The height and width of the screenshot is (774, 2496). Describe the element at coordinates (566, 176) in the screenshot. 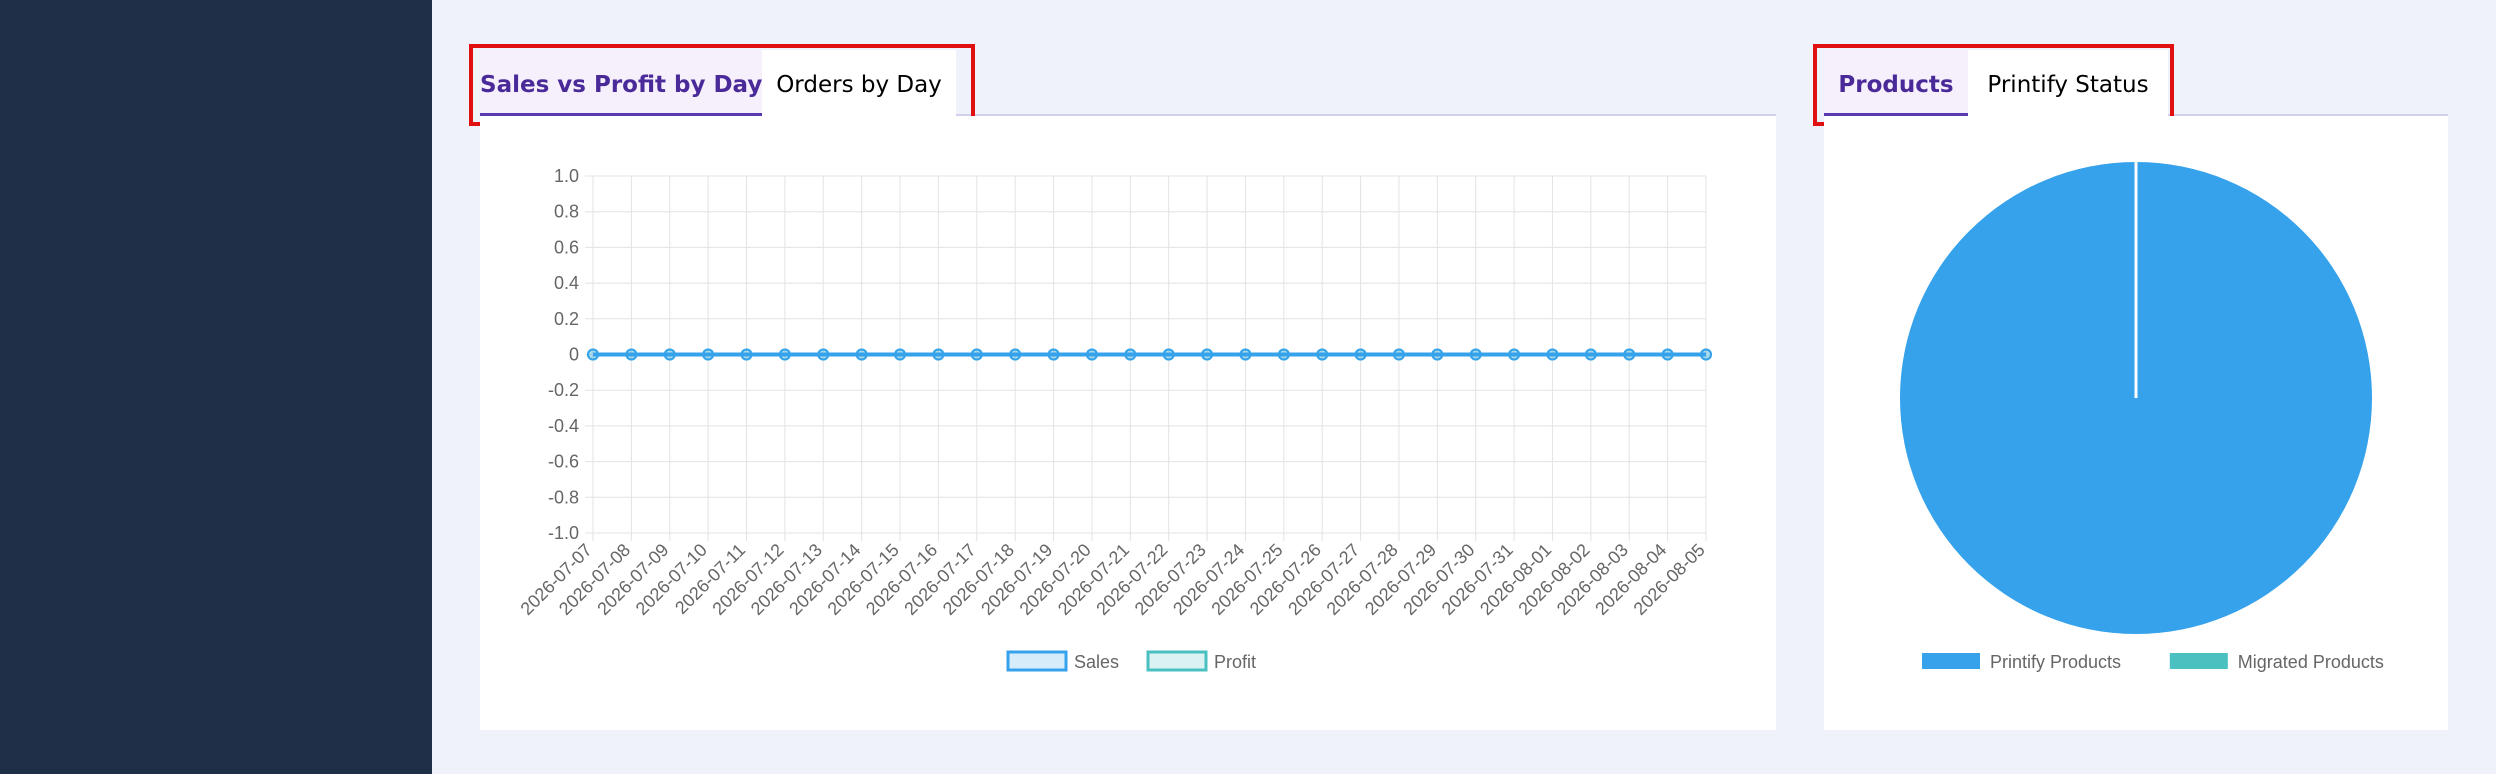

I see `y-tick-label: 1.0` at that location.